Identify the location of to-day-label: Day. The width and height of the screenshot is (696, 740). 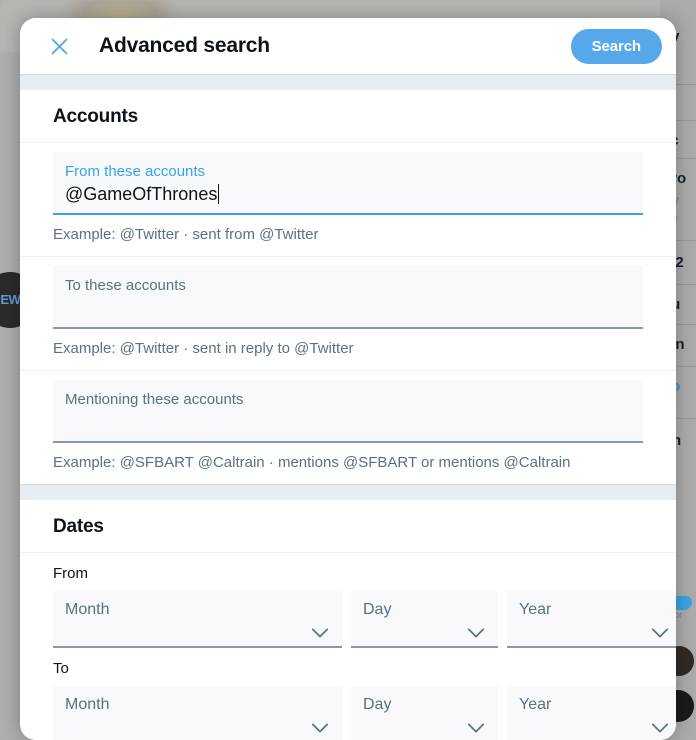
(377, 704).